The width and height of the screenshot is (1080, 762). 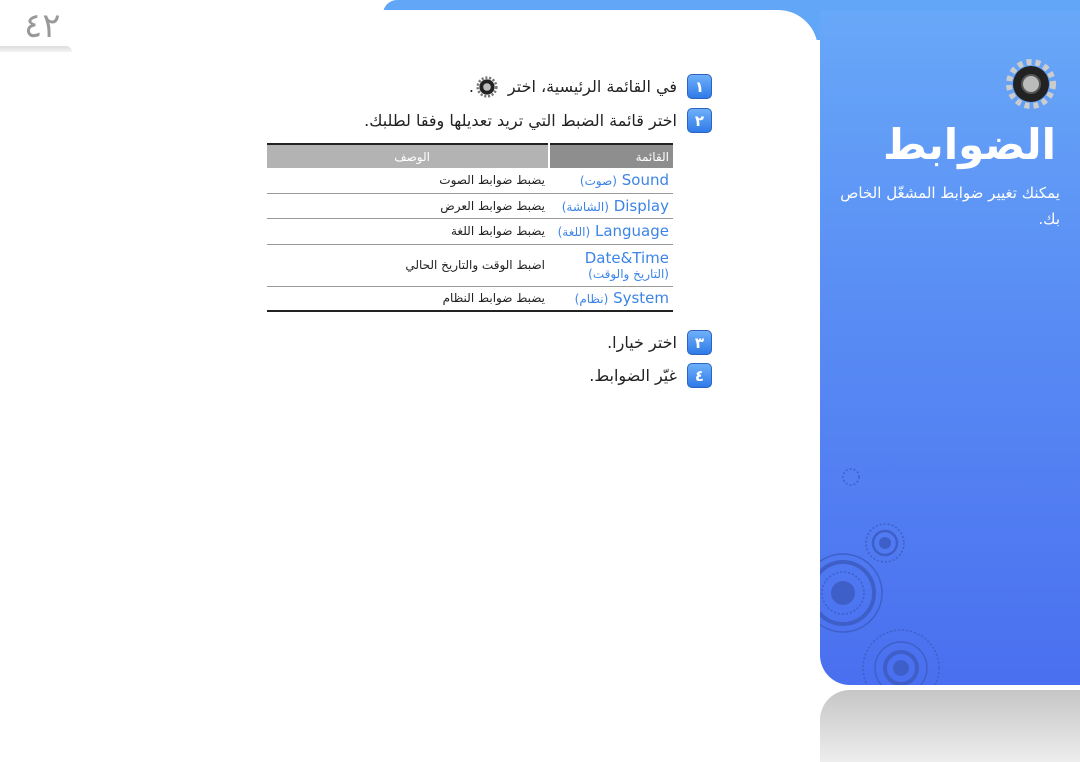 What do you see at coordinates (699, 86) in the screenshot?
I see `step-badge: ١` at bounding box center [699, 86].